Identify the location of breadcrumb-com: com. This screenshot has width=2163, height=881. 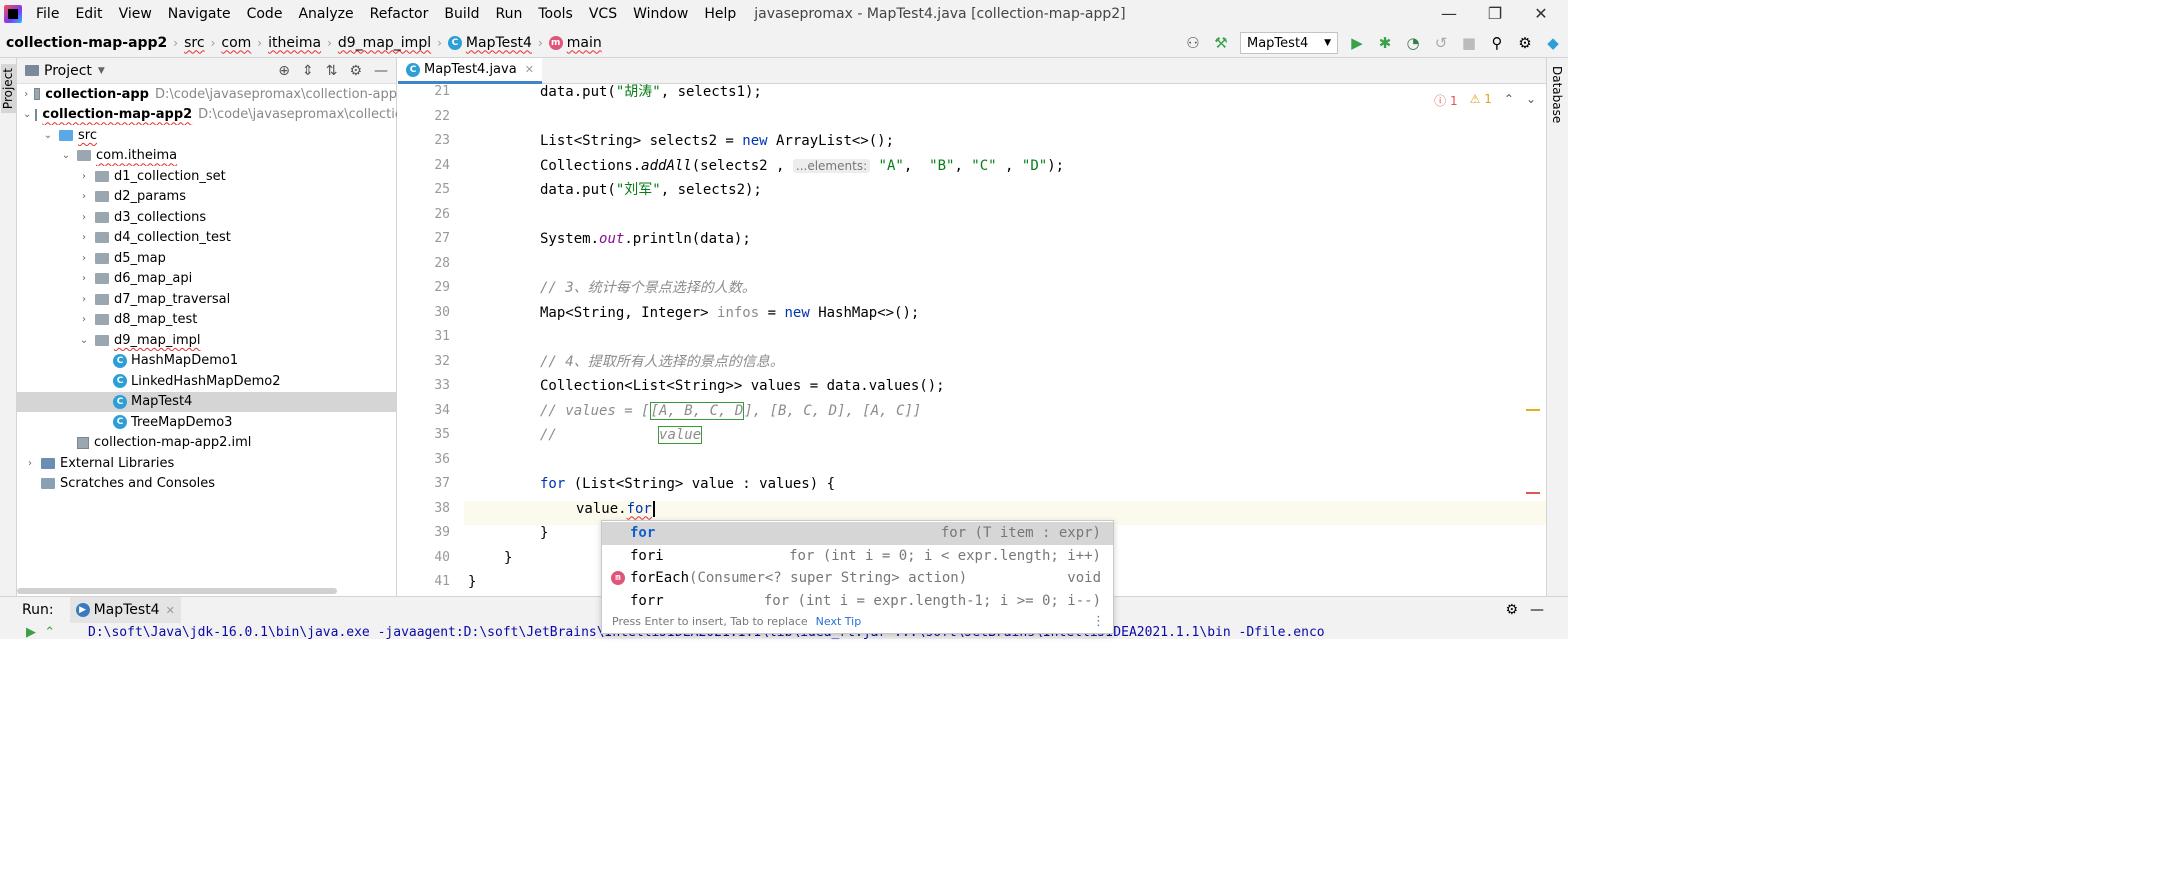
(236, 43).